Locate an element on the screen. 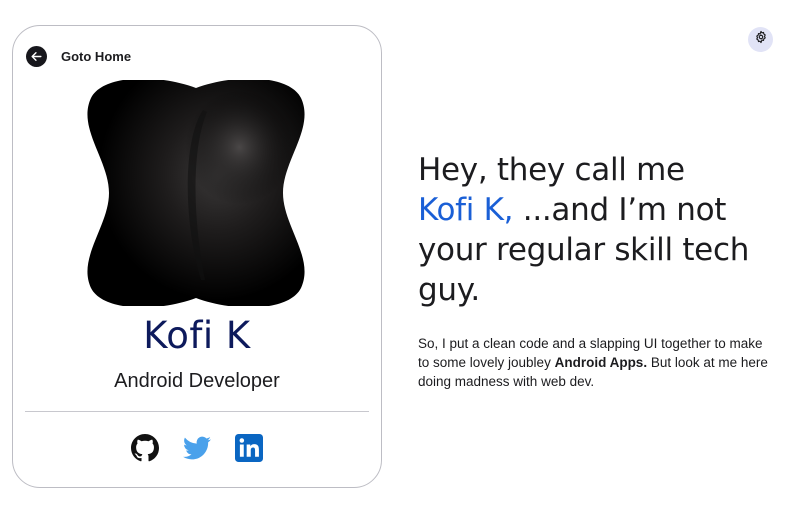 This screenshot has width=788, height=512. intro-bold: Android Apps. is located at coordinates (601, 362).